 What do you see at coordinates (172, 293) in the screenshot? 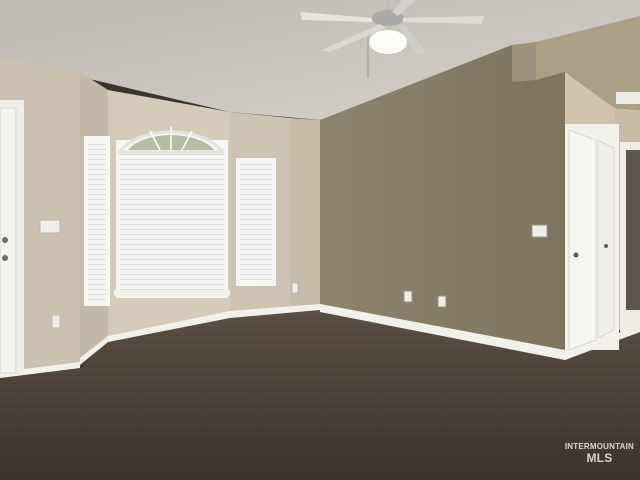
I see `window-sill` at bounding box center [172, 293].